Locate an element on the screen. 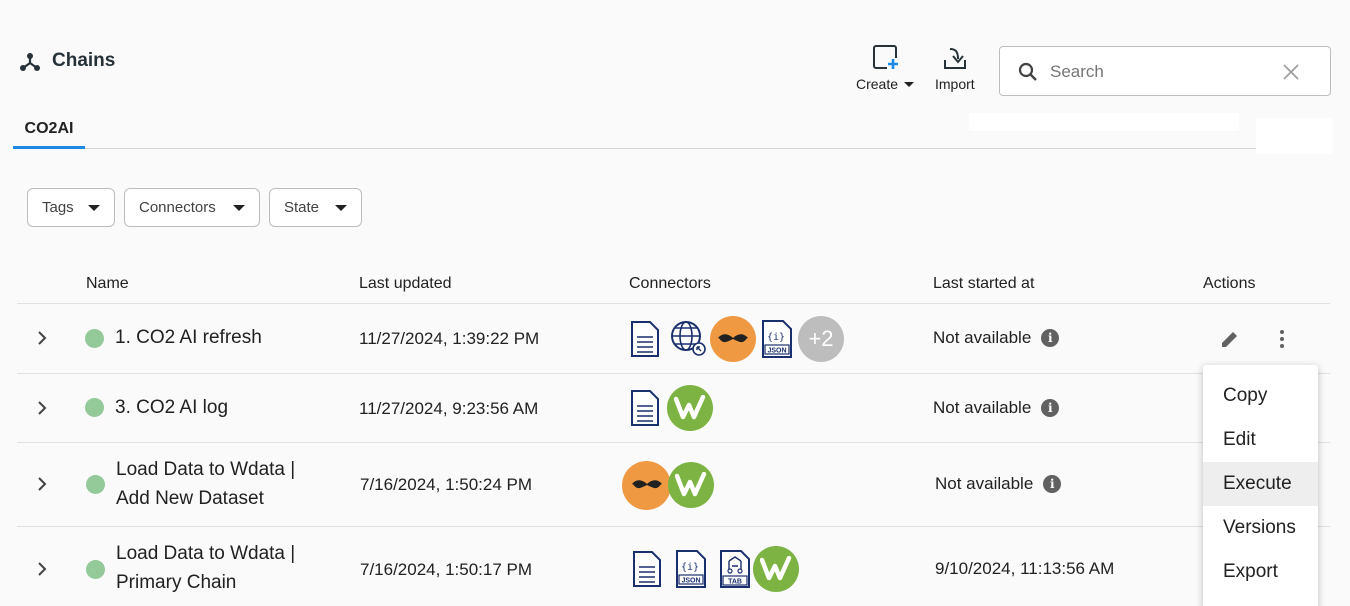 The width and height of the screenshot is (1350, 606). search-box is located at coordinates (1165, 71).